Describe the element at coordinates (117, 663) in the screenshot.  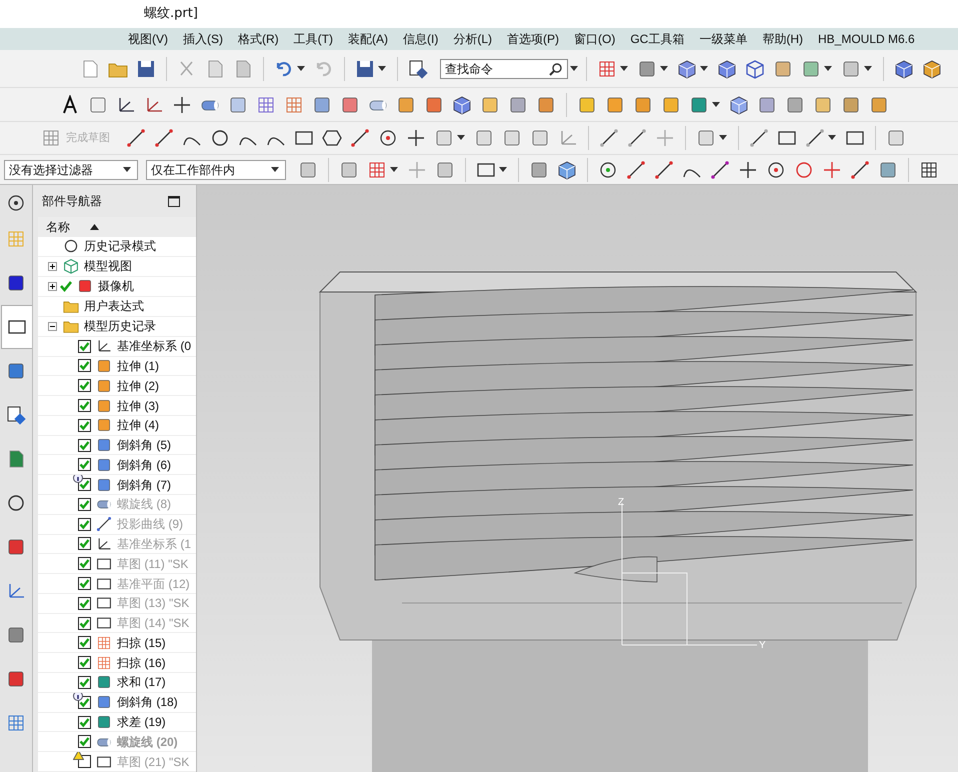
I see `tree-item: 扫掠 (16)` at that location.